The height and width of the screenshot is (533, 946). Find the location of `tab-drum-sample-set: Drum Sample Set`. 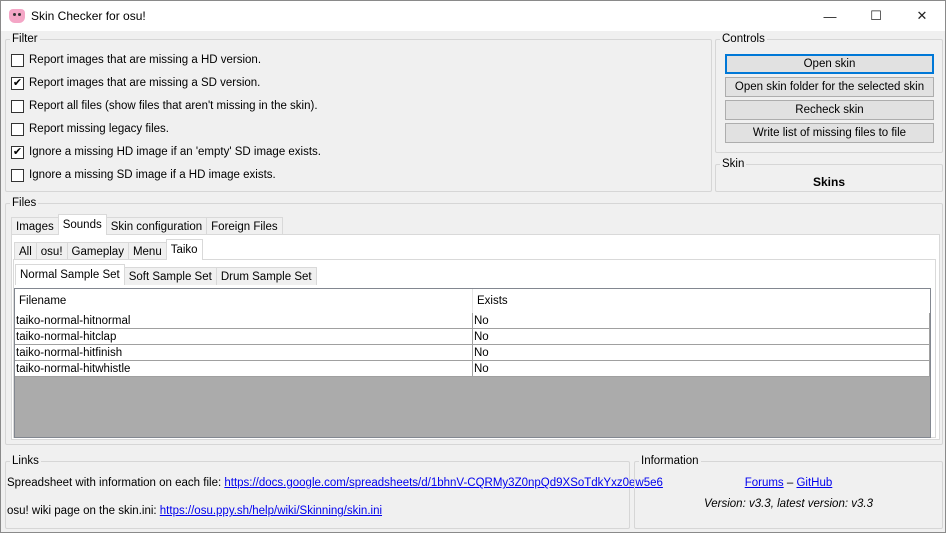

tab-drum-sample-set: Drum Sample Set is located at coordinates (266, 276).